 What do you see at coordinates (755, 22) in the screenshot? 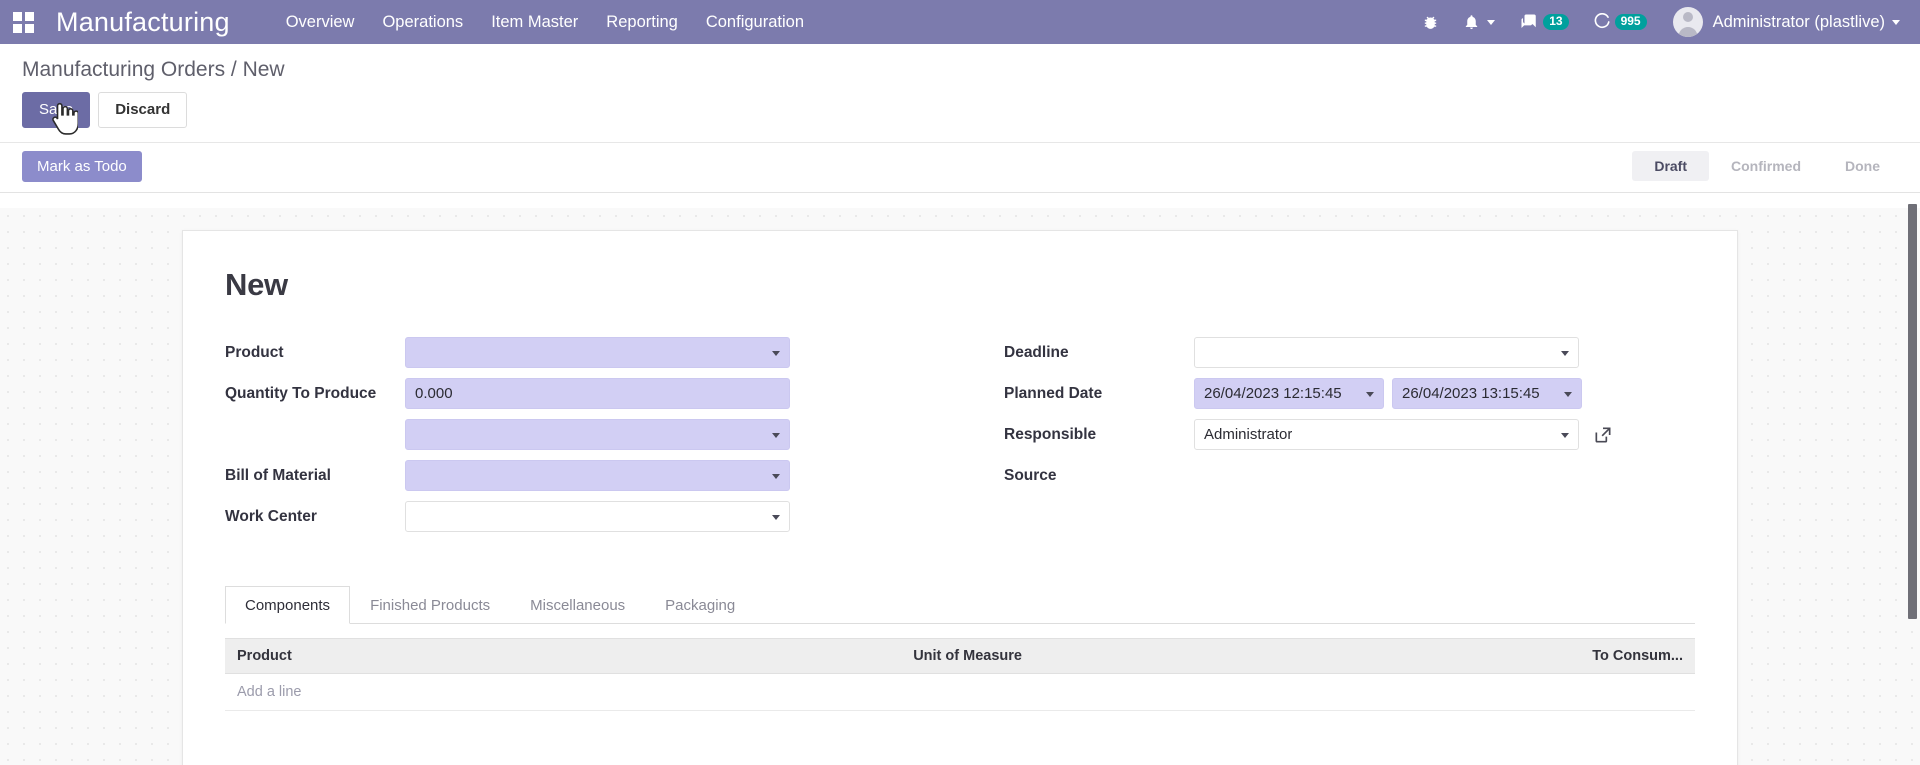
I see `nav-item-configuration: Configuration` at bounding box center [755, 22].